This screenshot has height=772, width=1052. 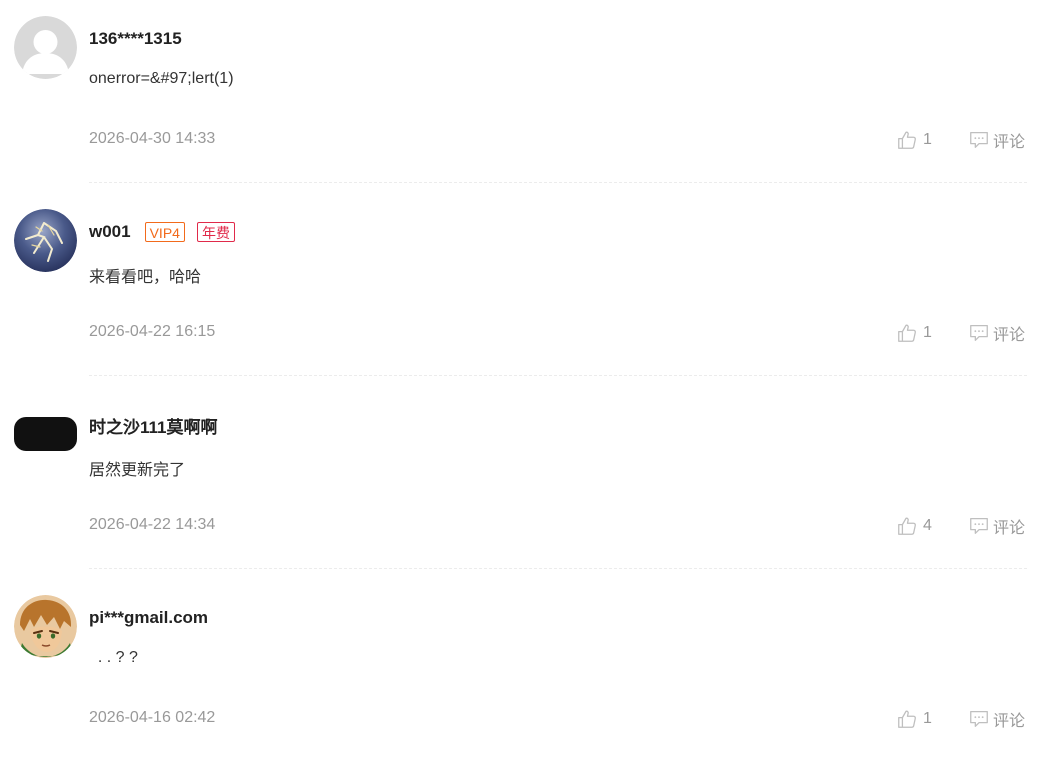 I want to click on comment-date: 2026-04-16 02:42, so click(x=152, y=717).